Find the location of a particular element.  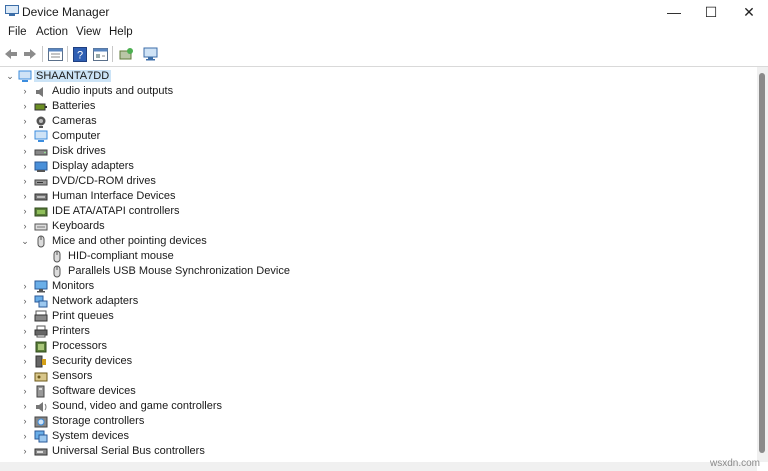

toolbar-separator is located at coordinates (42, 54).